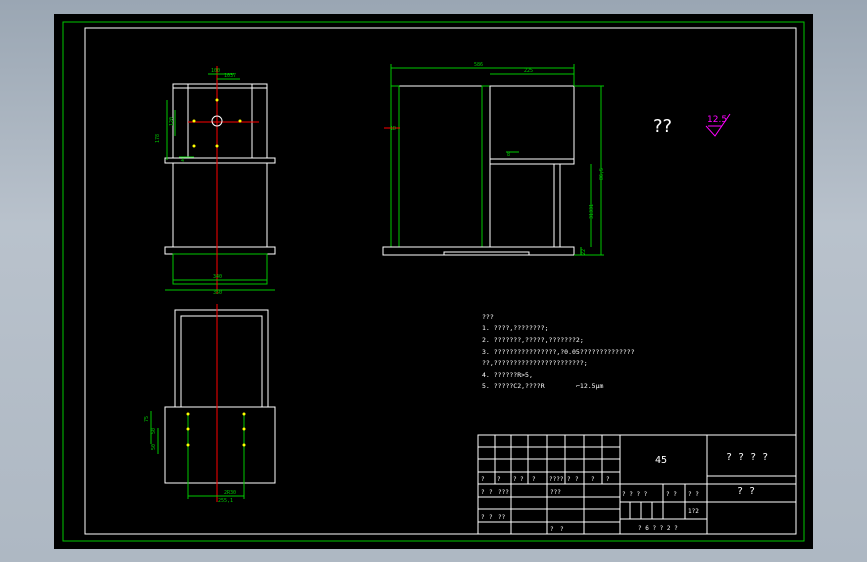  What do you see at coordinates (502, 517) in the screenshot?
I see `cell-text: ??` at bounding box center [502, 517].